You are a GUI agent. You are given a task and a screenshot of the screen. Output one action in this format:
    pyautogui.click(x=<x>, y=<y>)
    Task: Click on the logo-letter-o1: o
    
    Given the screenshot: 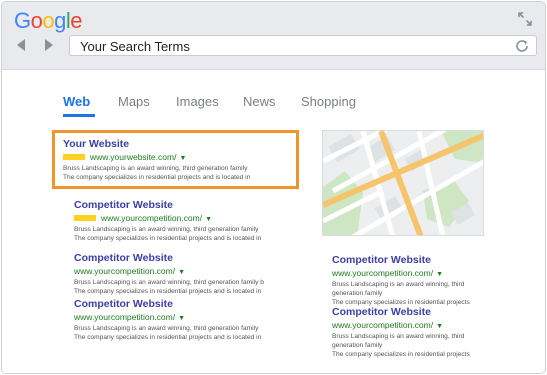 What is the action you would take?
    pyautogui.click(x=36, y=20)
    